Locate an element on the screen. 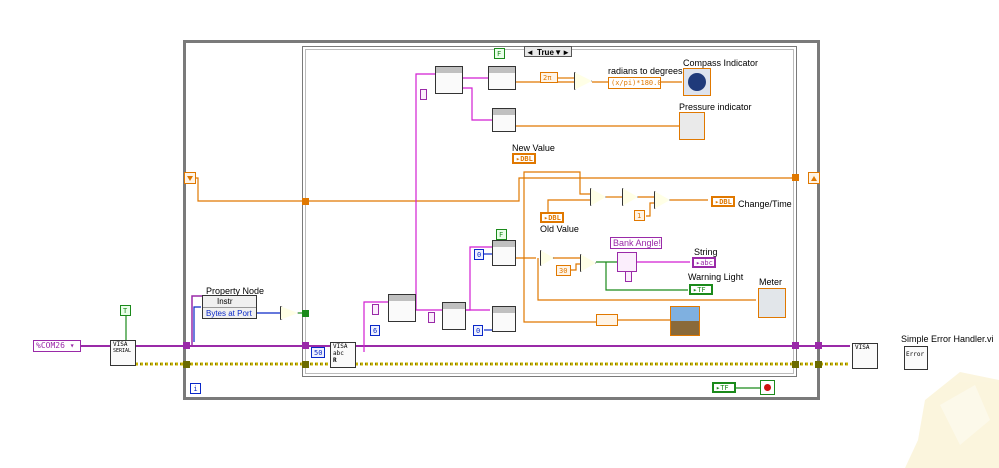 This screenshot has height=468, width=999. stop-tf-terminal: ▸TF is located at coordinates (724, 387).